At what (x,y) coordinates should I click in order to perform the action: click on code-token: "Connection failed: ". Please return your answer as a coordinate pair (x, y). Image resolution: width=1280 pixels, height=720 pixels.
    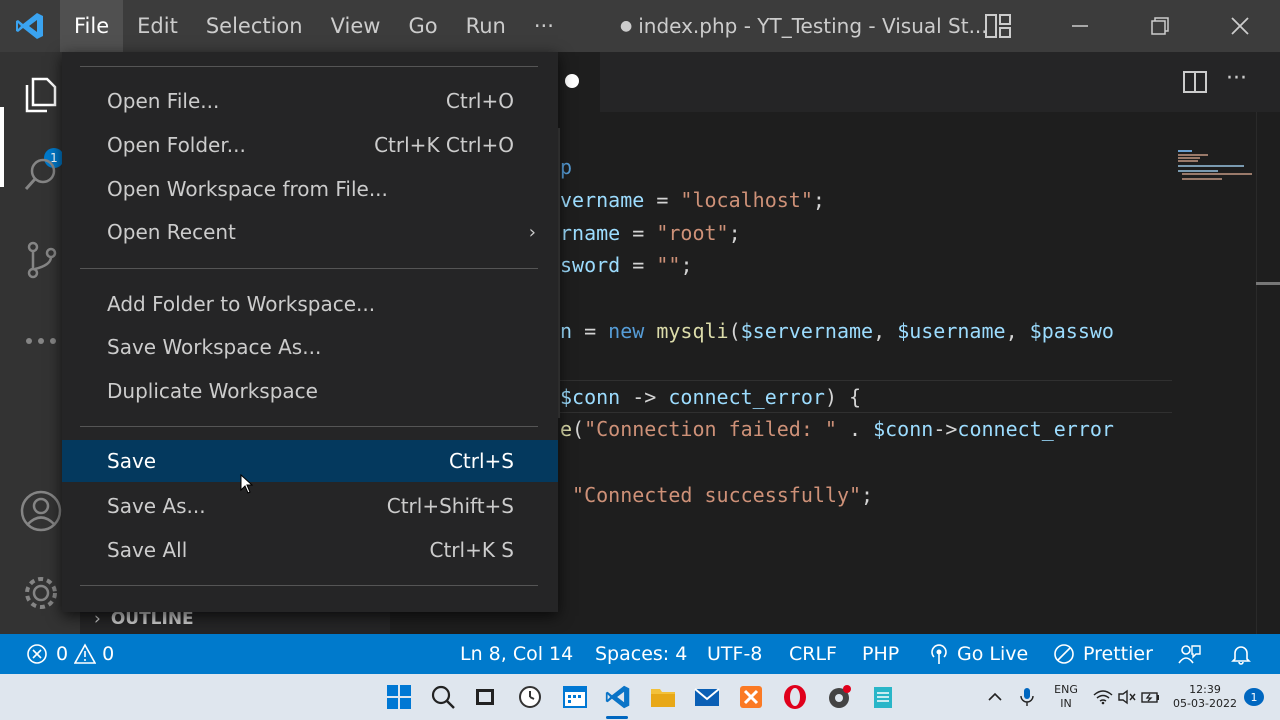
    Looking at the image, I should click on (710, 429).